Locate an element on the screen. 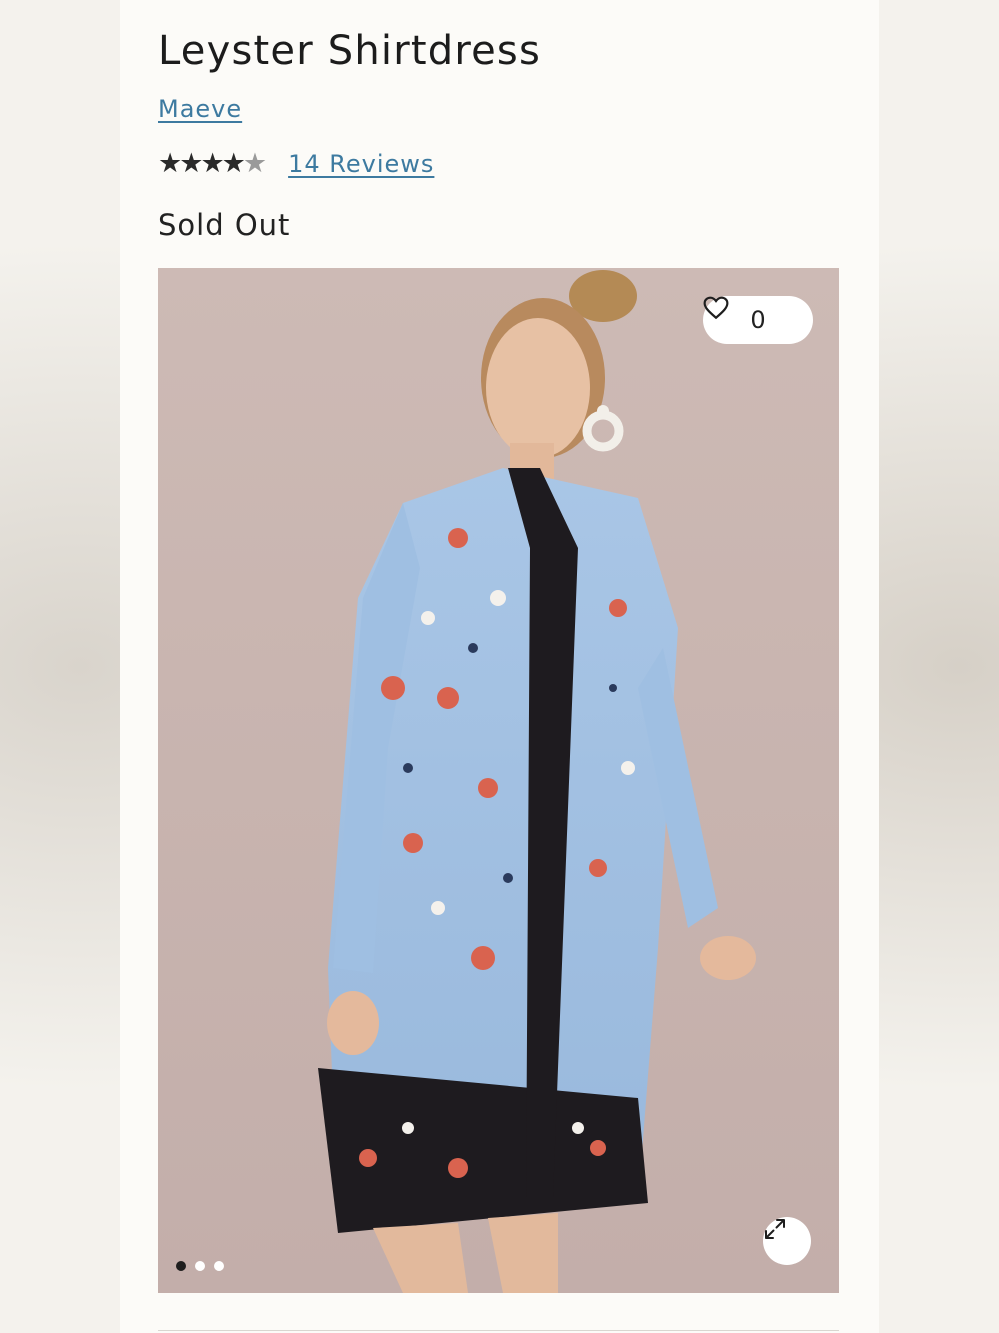 This screenshot has width=999, height=1333. section-divider is located at coordinates (498, 1330).